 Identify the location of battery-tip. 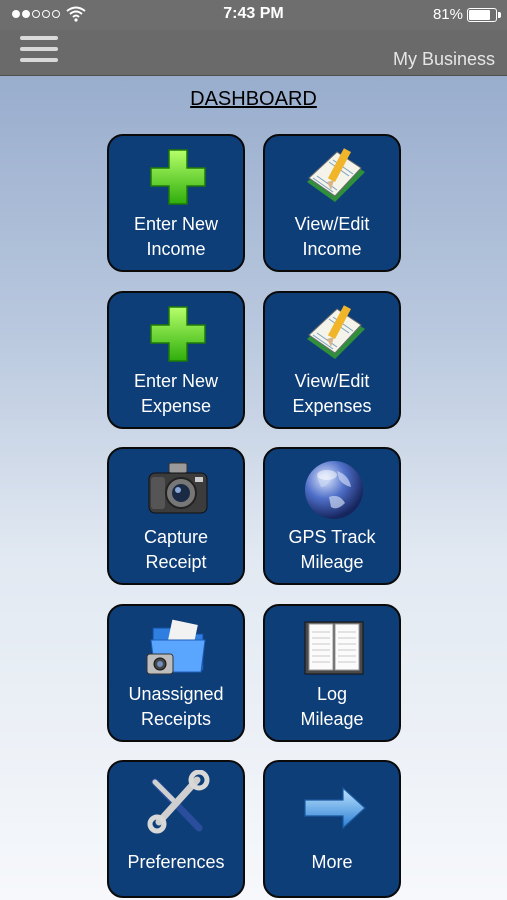
(499, 15).